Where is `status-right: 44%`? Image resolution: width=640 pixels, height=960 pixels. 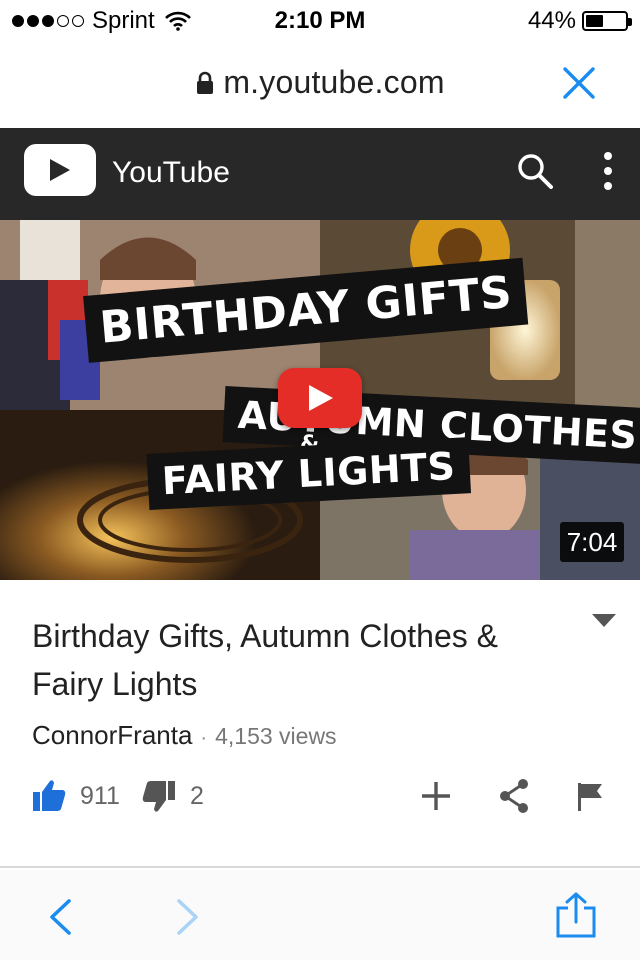
status-right: 44% is located at coordinates (579, 21).